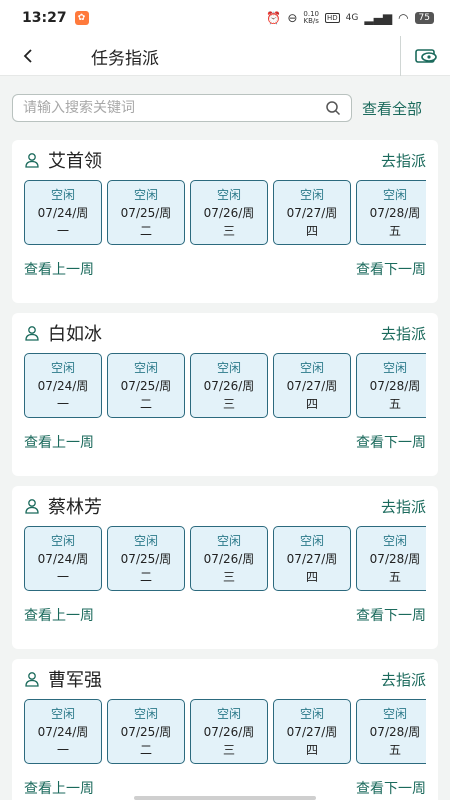  What do you see at coordinates (145, 749) in the screenshot?
I see `day-weekday: 二` at bounding box center [145, 749].